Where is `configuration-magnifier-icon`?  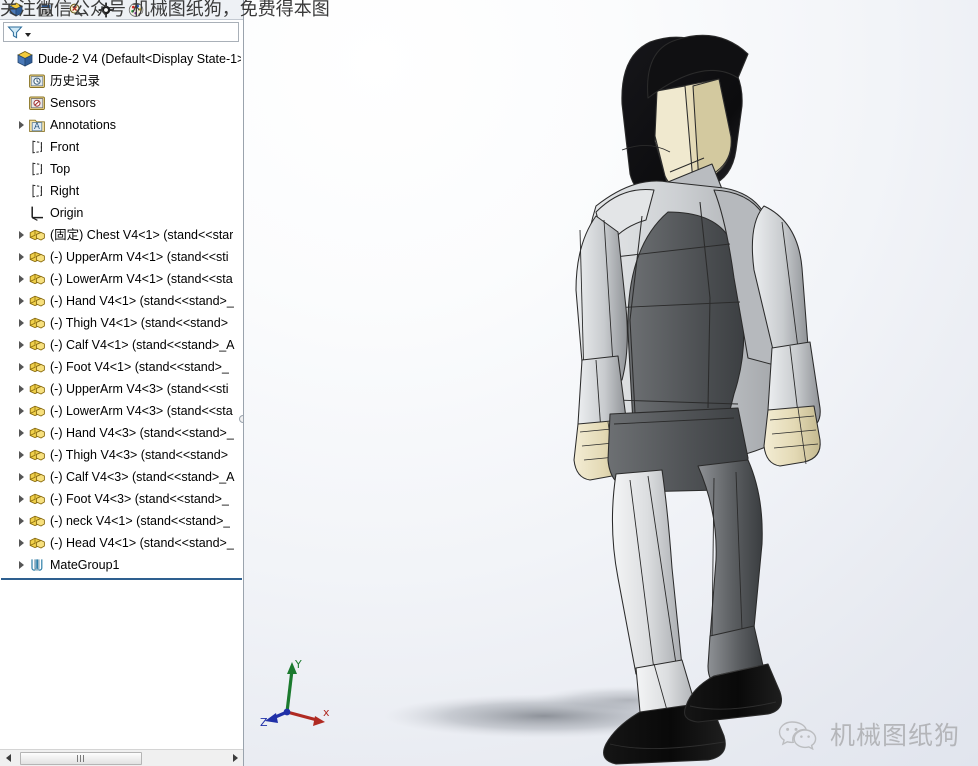
configuration-magnifier-icon is located at coordinates (76, 10).